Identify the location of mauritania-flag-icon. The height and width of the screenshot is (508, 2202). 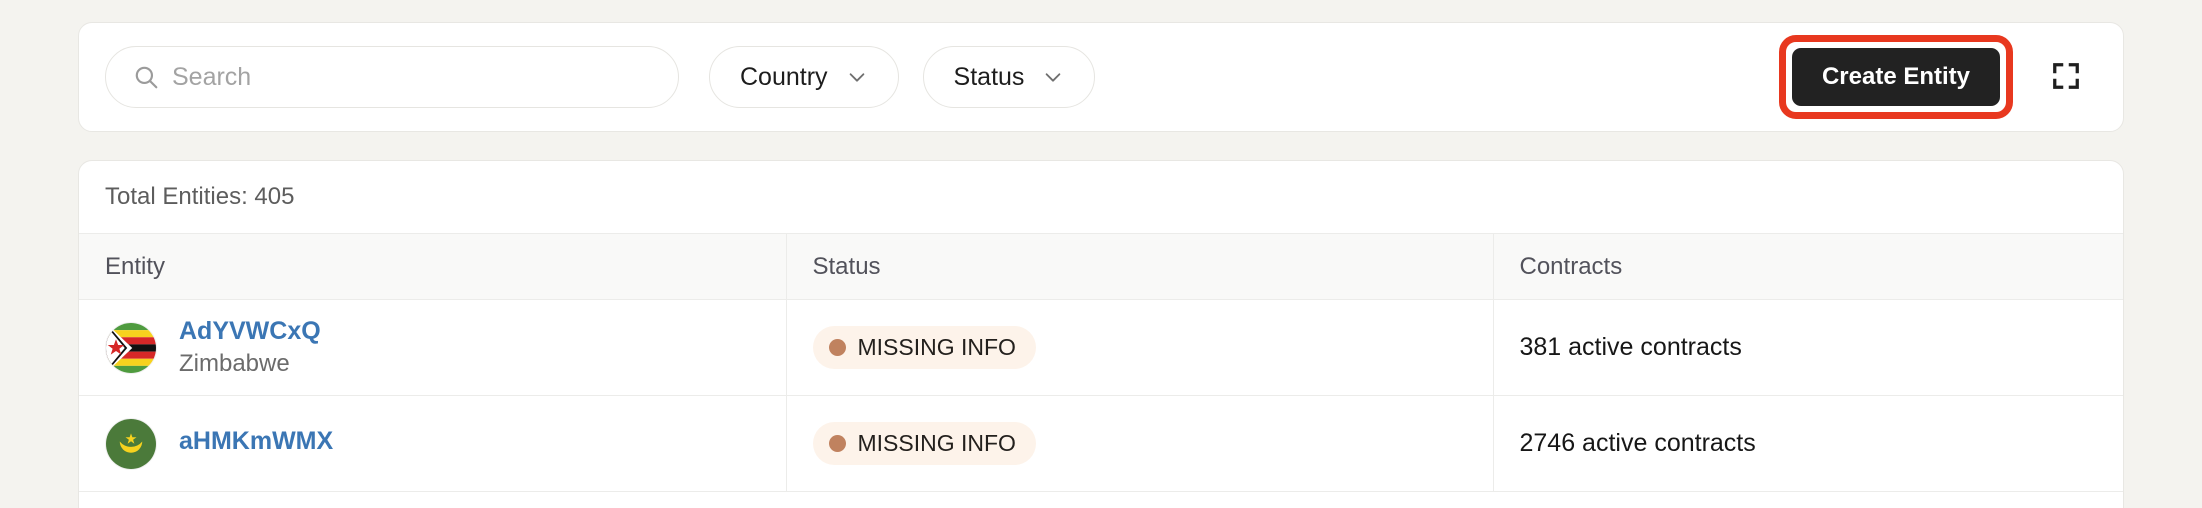
(131, 443).